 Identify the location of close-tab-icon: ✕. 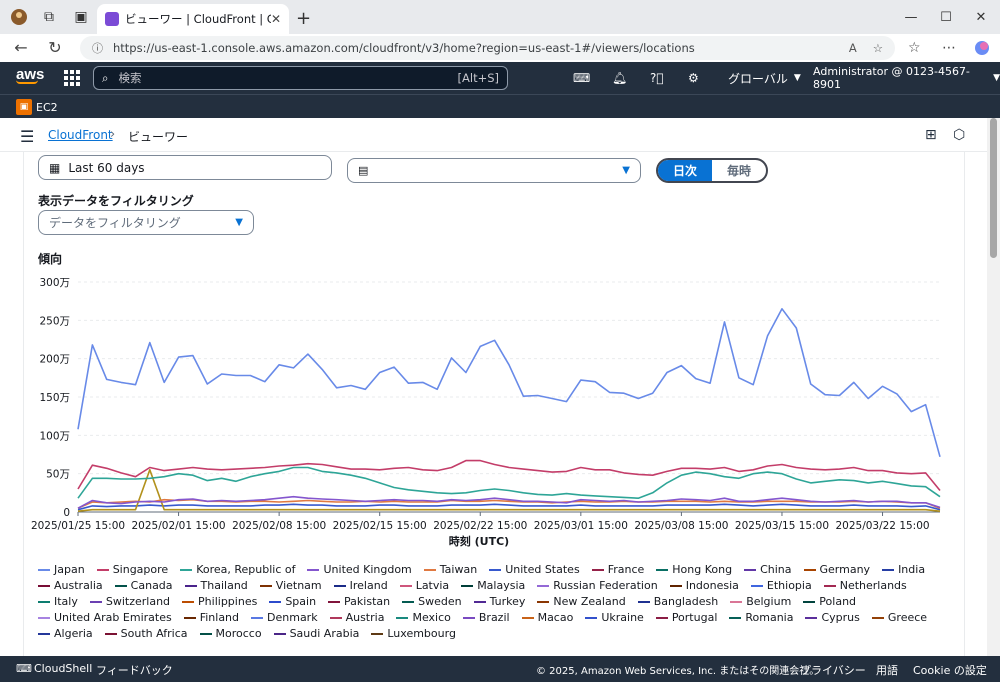
(276, 19).